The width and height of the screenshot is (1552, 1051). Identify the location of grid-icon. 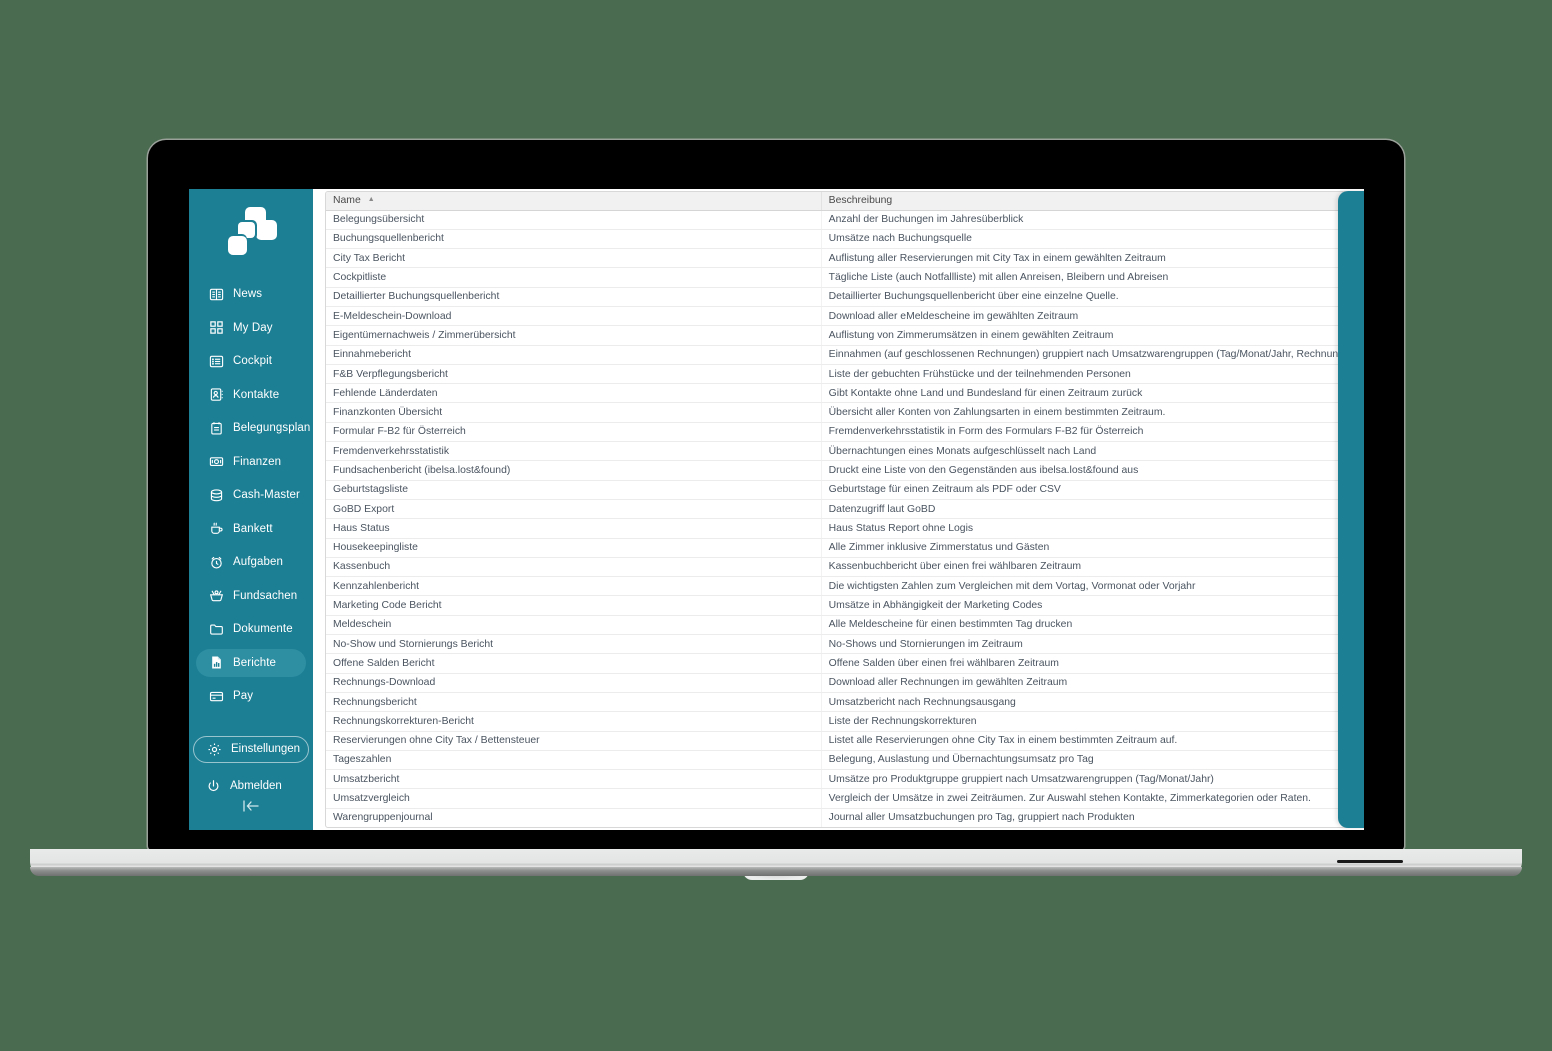
(216, 328).